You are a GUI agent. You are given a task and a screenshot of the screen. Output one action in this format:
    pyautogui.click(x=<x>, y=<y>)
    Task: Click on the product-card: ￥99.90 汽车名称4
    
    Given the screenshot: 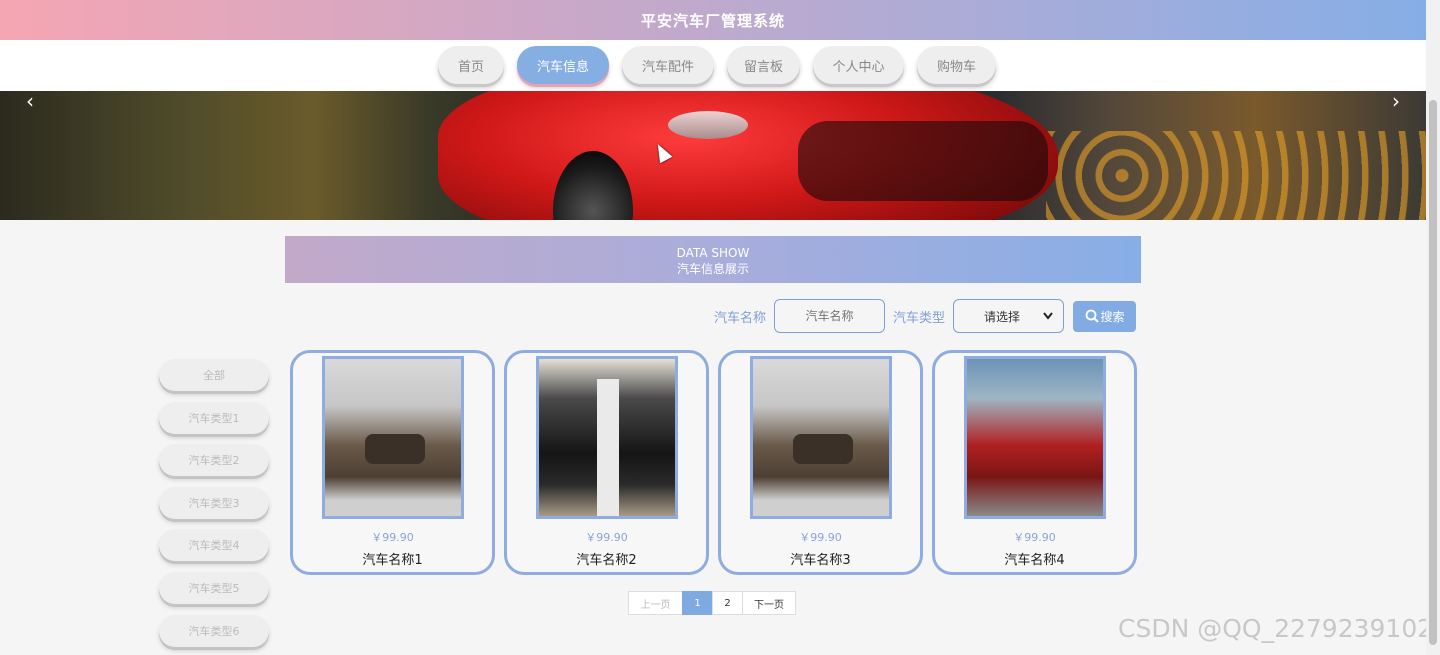 What is the action you would take?
    pyautogui.click(x=1034, y=462)
    